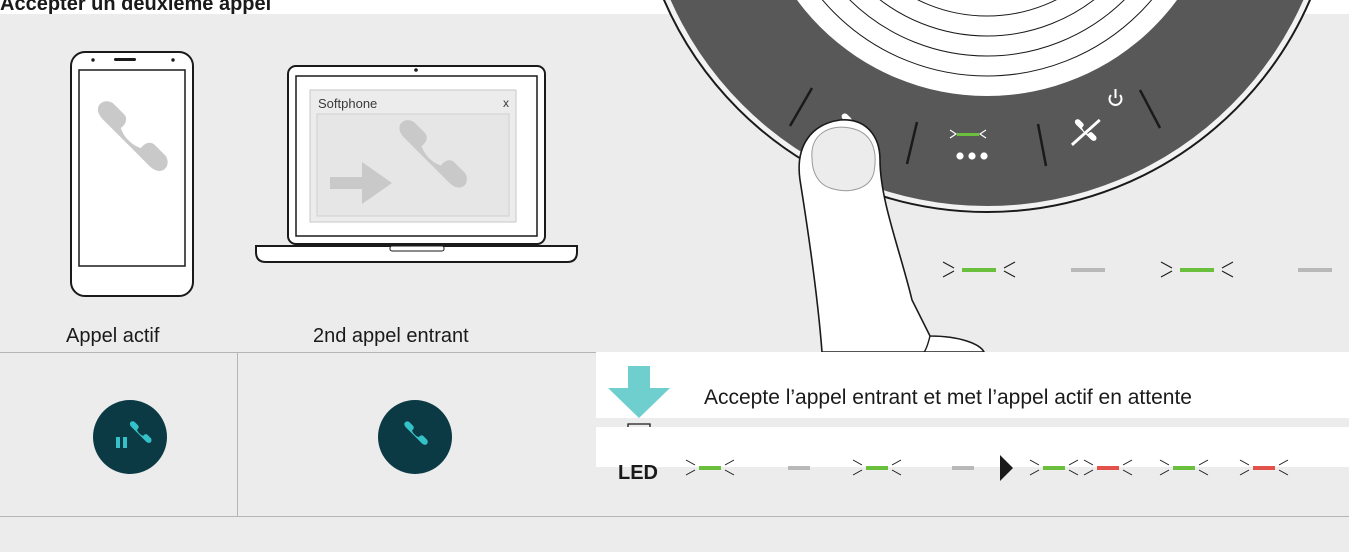 The width and height of the screenshot is (1349, 552). Describe the element at coordinates (237, 434) in the screenshot. I see `table-divider` at that location.